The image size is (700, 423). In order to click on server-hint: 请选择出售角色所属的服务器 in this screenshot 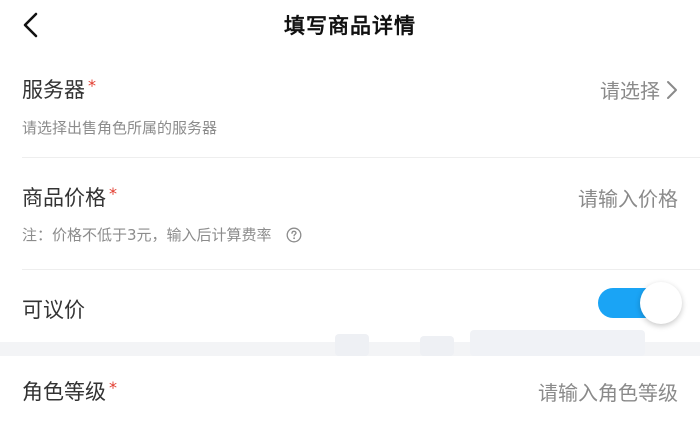, I will do `click(120, 128)`.